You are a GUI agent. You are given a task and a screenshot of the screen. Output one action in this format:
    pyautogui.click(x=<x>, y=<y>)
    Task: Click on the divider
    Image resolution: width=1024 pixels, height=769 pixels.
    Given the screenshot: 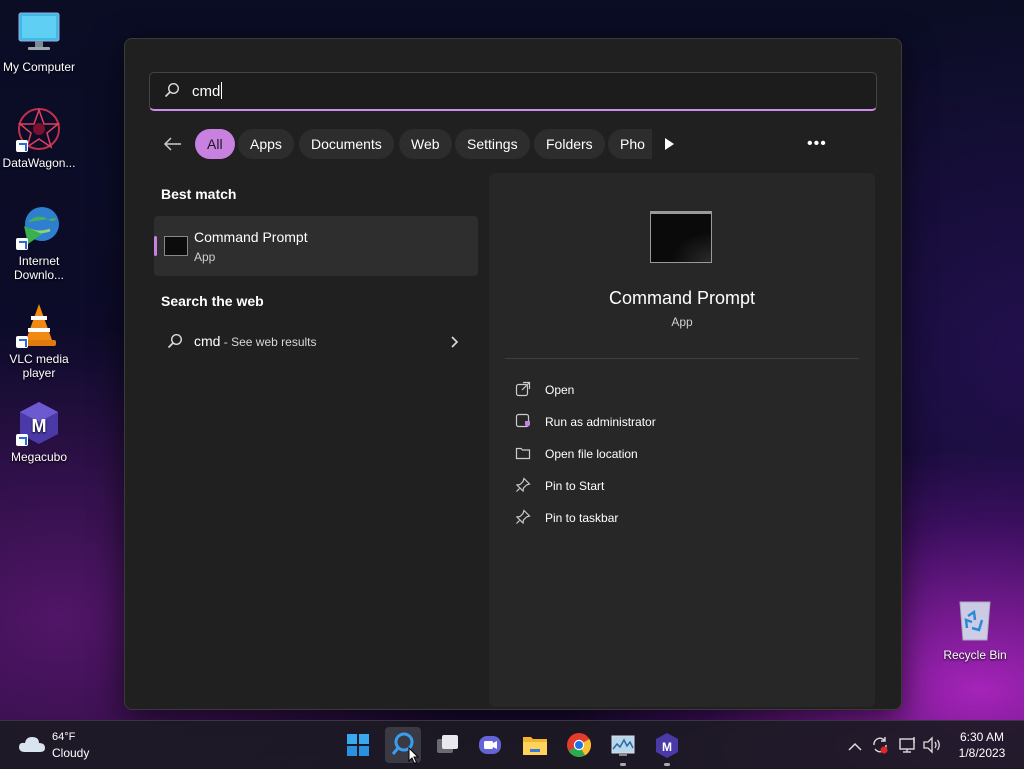 What is the action you would take?
    pyautogui.click(x=682, y=358)
    